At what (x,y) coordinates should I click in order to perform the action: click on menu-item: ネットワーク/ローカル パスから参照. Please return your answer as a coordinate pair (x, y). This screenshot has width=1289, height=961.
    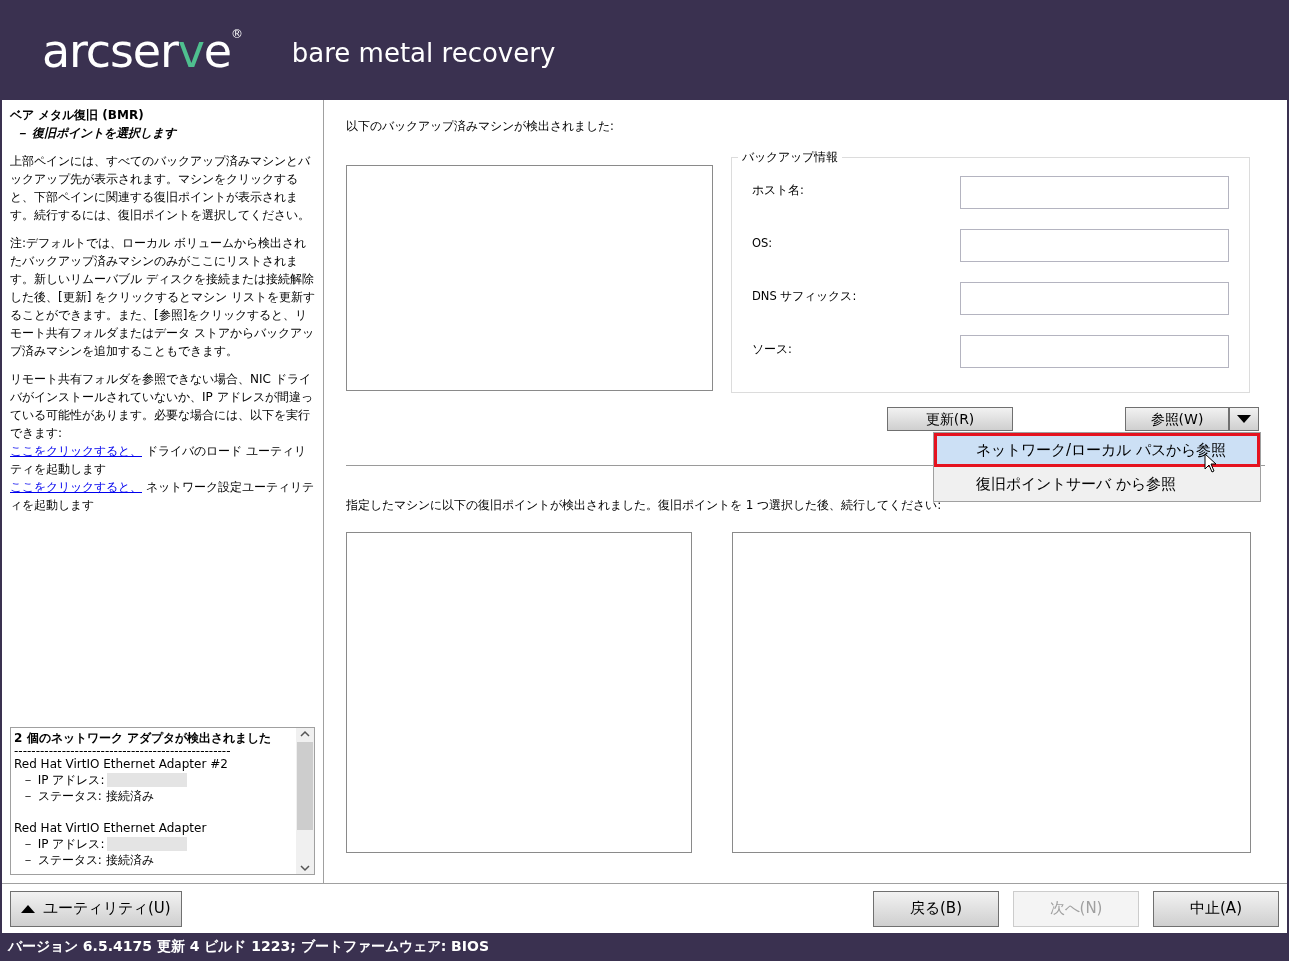
    Looking at the image, I should click on (1097, 450).